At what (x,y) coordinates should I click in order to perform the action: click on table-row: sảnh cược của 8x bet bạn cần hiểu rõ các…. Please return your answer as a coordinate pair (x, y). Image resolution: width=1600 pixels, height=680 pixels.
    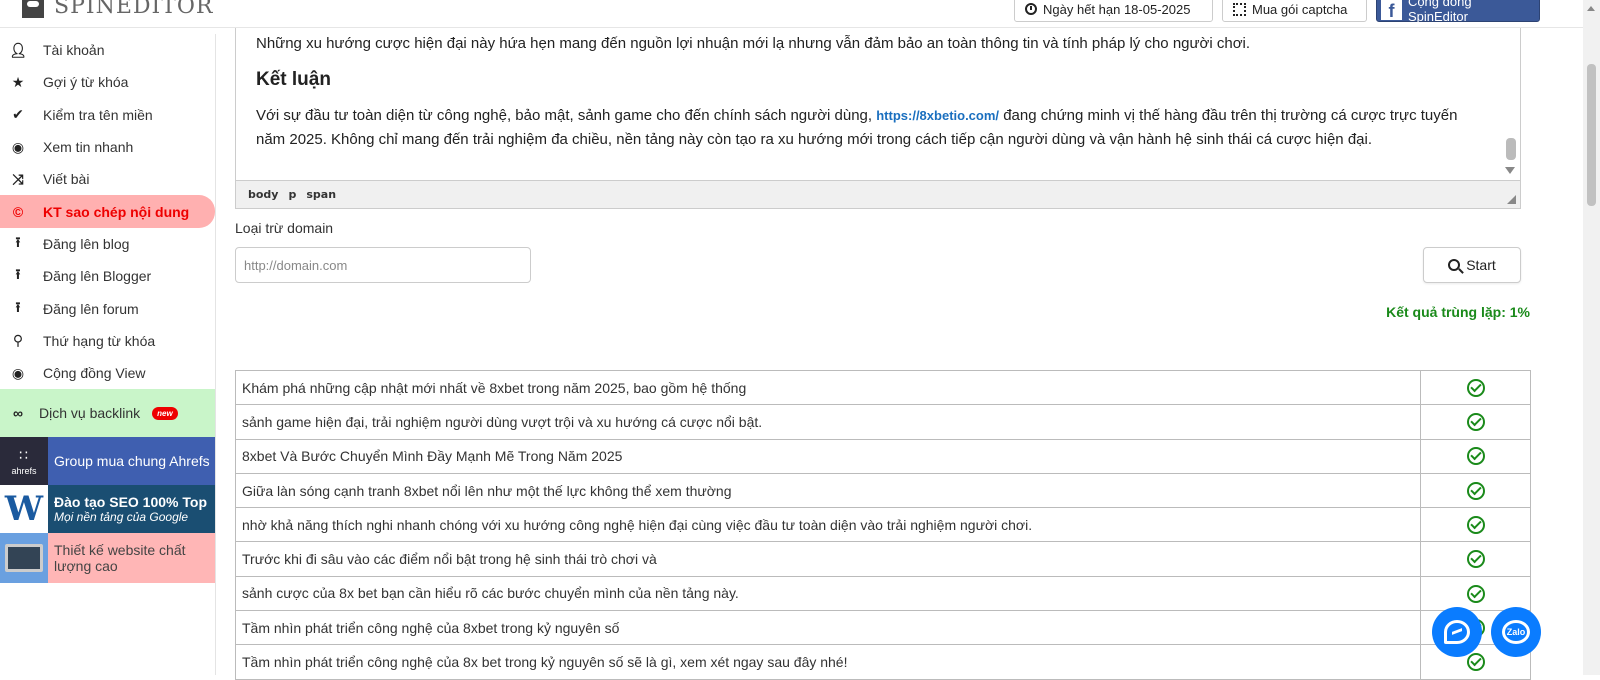
    Looking at the image, I should click on (883, 593).